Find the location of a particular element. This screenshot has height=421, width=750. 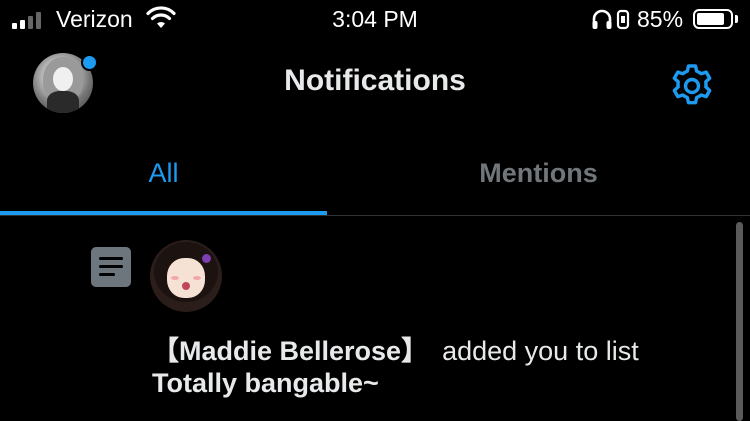

notification-user-name: 【Maddie Bellerose】 is located at coordinates (290, 351).